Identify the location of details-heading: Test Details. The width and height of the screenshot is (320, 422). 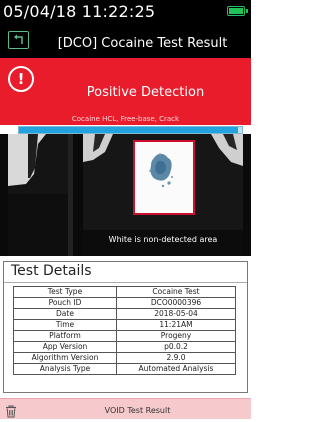
(51, 271).